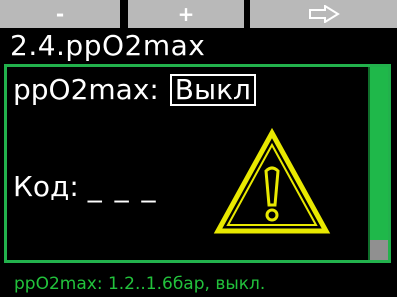 This screenshot has width=397, height=297. I want to click on code-row: Код: _ _ _, so click(85, 187).